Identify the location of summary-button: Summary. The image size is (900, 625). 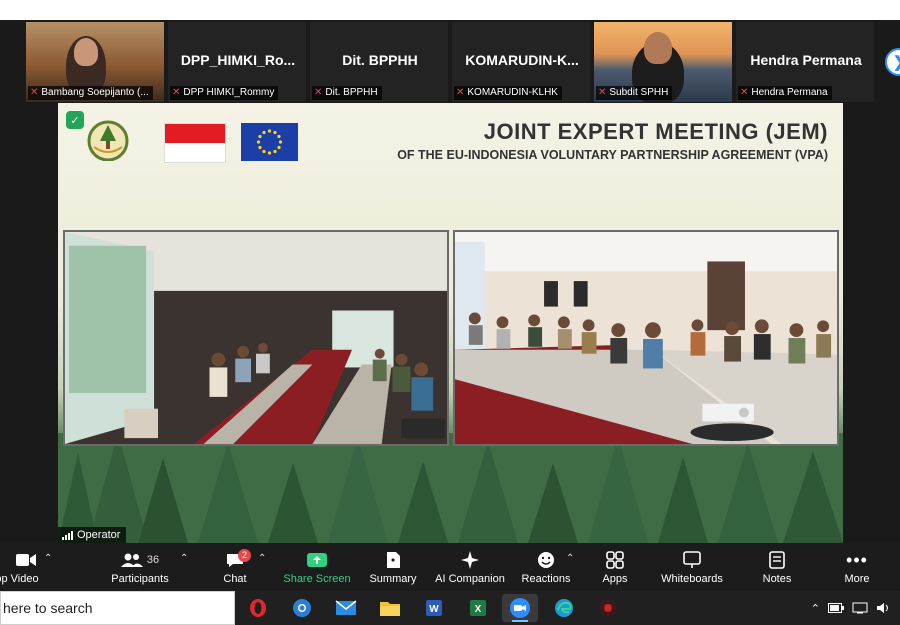
(393, 567).